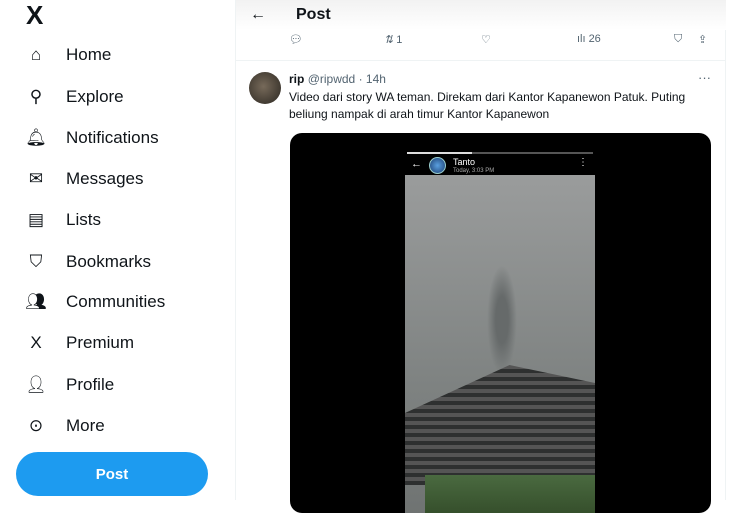 Image resolution: width=750 pixels, height=513 pixels. Describe the element at coordinates (389, 40) in the screenshot. I see `retweet-icon: ⇅` at that location.